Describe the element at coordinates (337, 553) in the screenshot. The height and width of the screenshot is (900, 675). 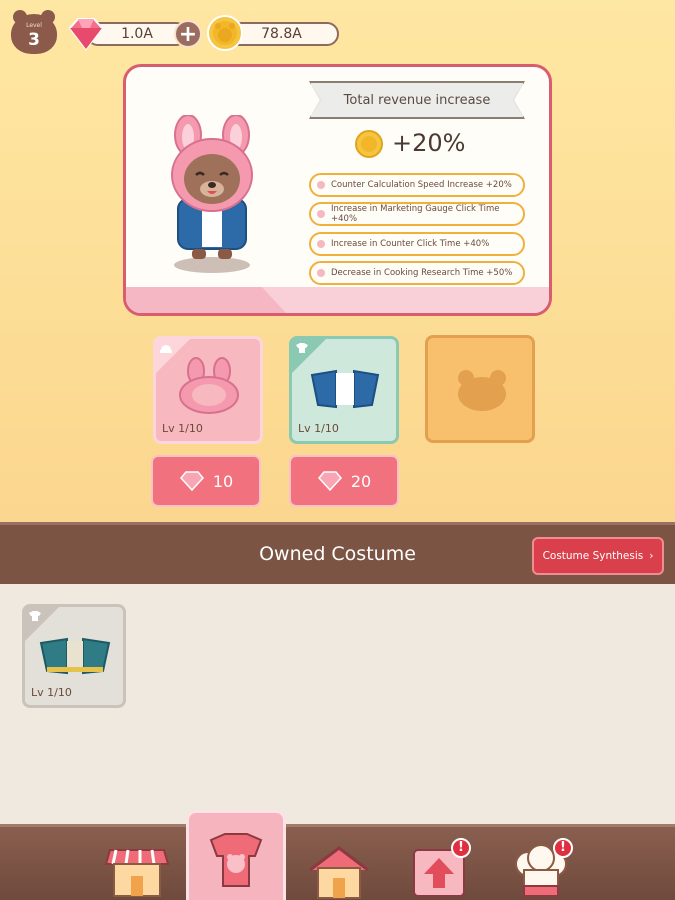
I see `owned-costume-header: Owned Costume Costume Synthesis ›` at that location.